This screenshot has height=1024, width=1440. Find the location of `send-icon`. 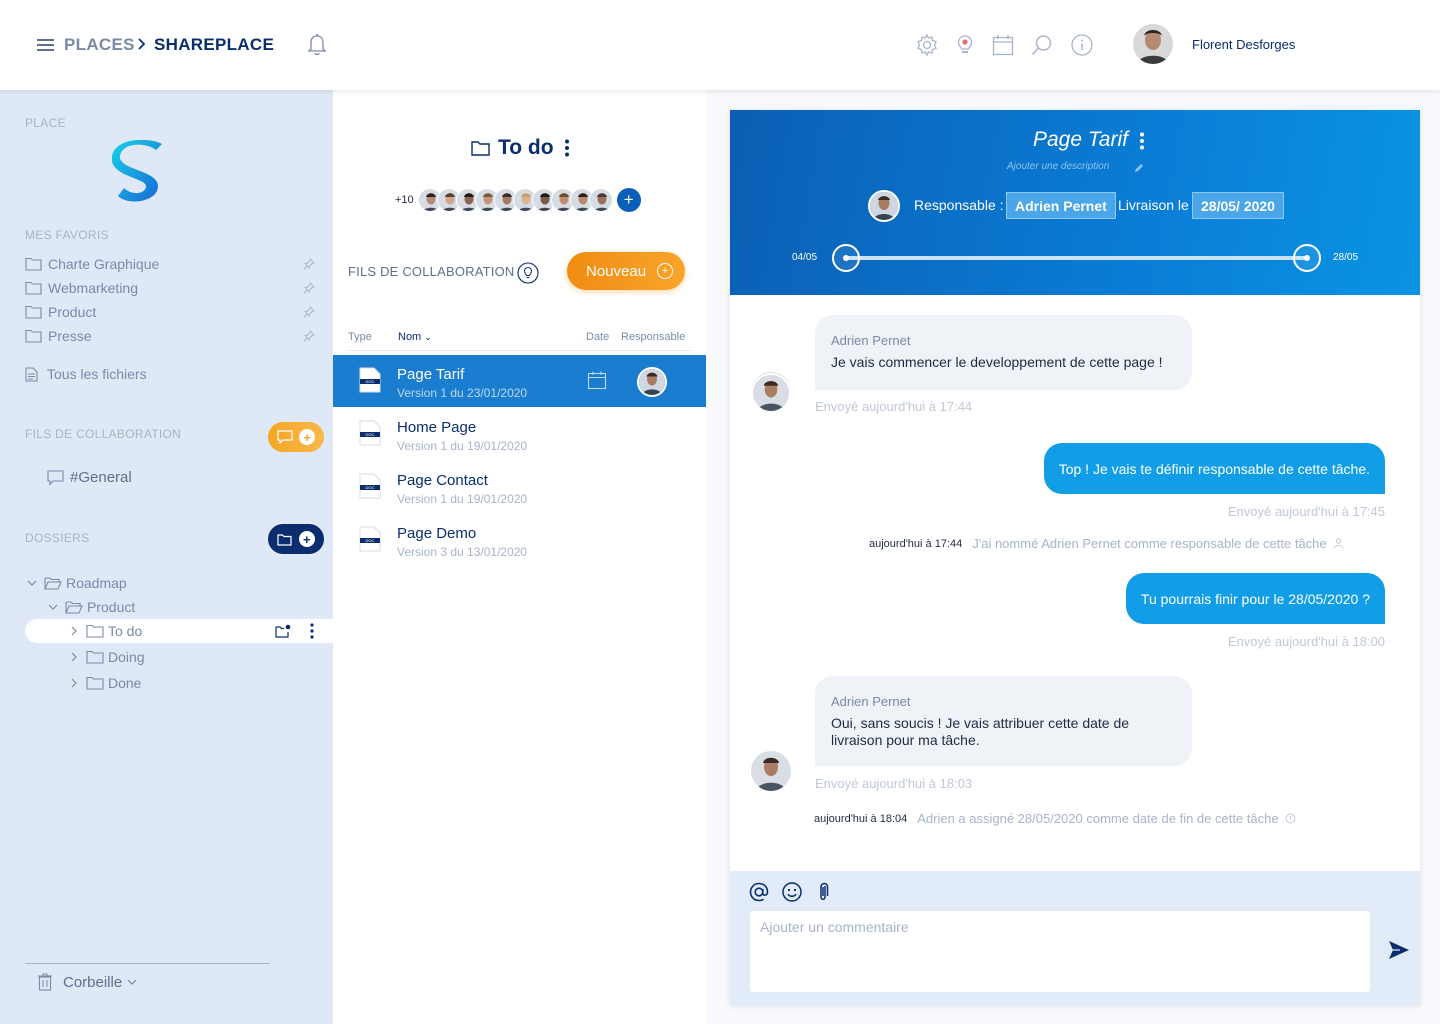

send-icon is located at coordinates (1399, 950).